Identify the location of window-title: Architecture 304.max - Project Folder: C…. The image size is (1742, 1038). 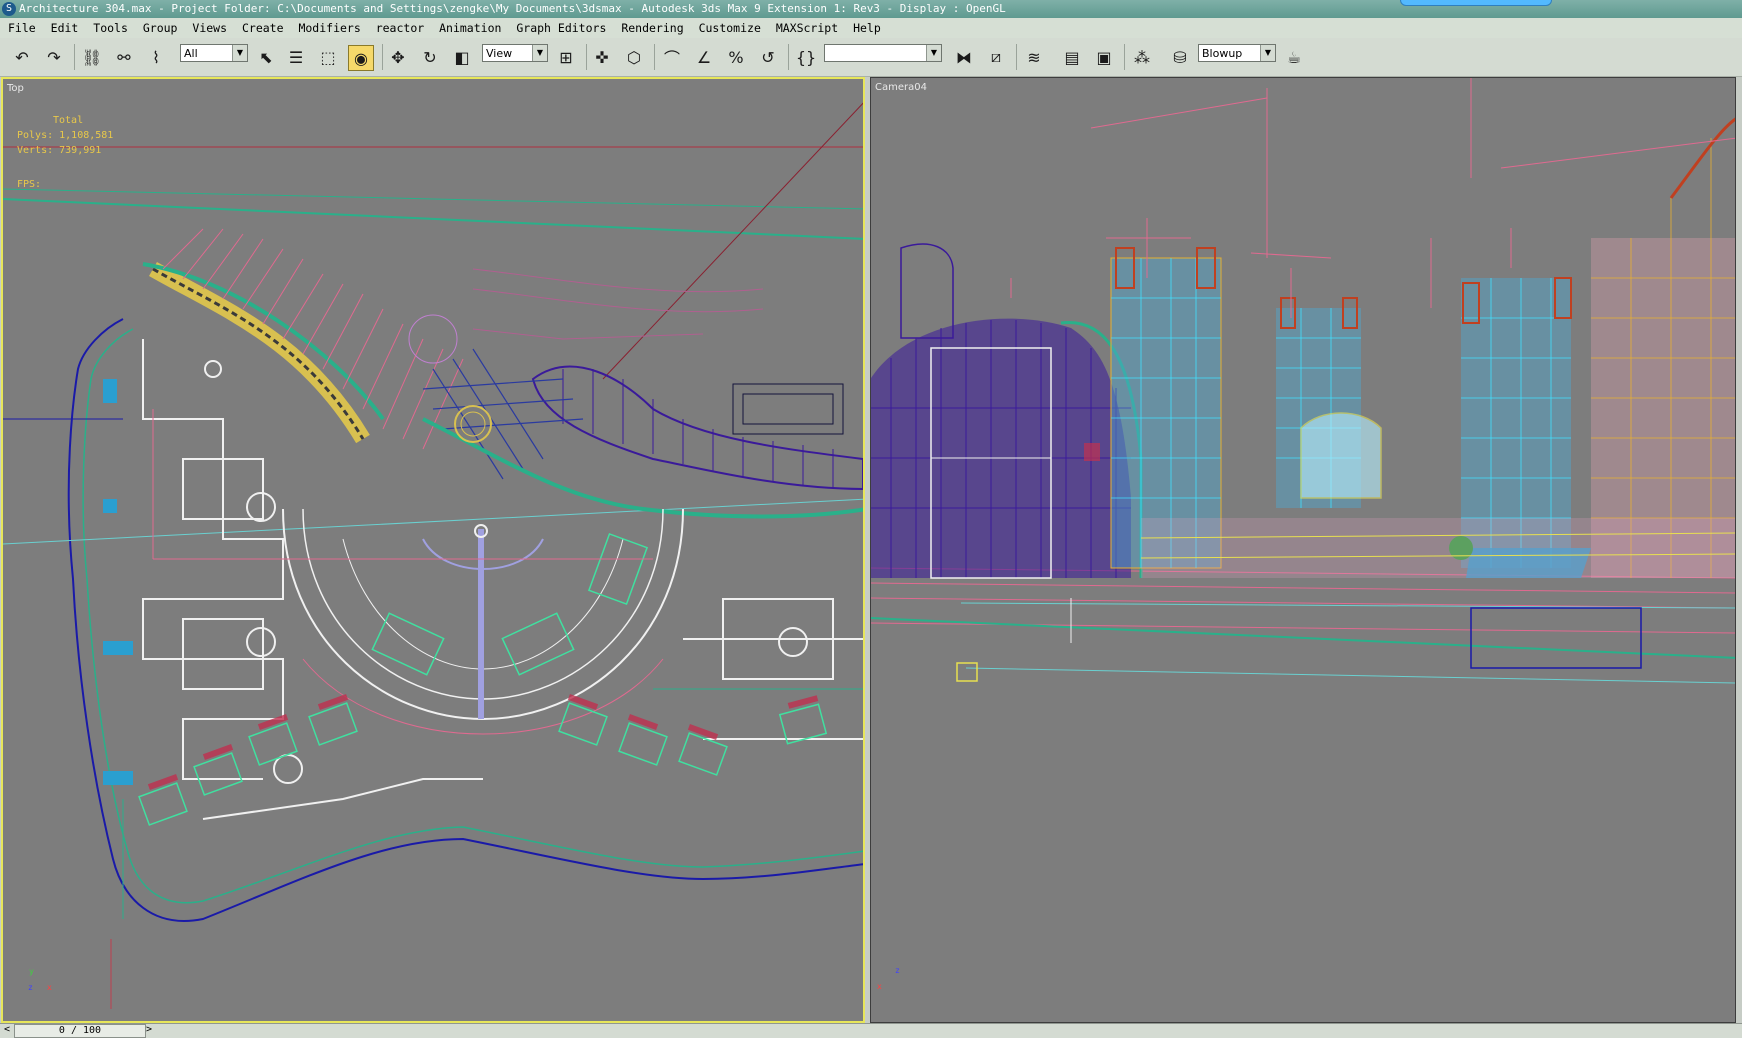
(512, 8).